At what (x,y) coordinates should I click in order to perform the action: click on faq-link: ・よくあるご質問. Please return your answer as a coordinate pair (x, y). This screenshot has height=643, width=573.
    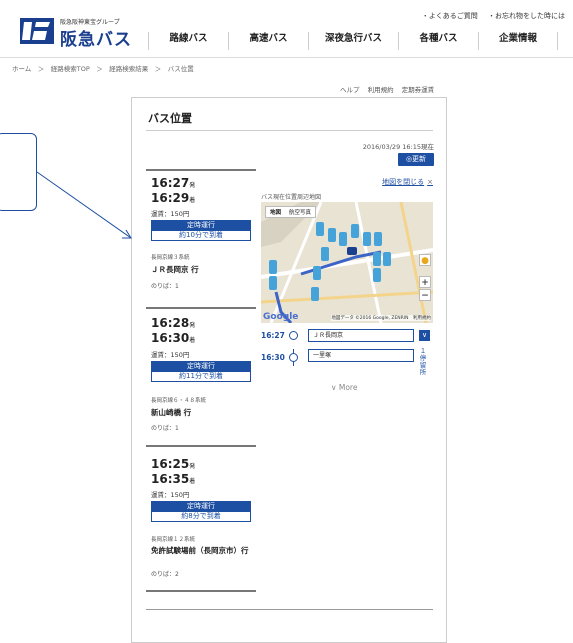
    Looking at the image, I should click on (450, 16).